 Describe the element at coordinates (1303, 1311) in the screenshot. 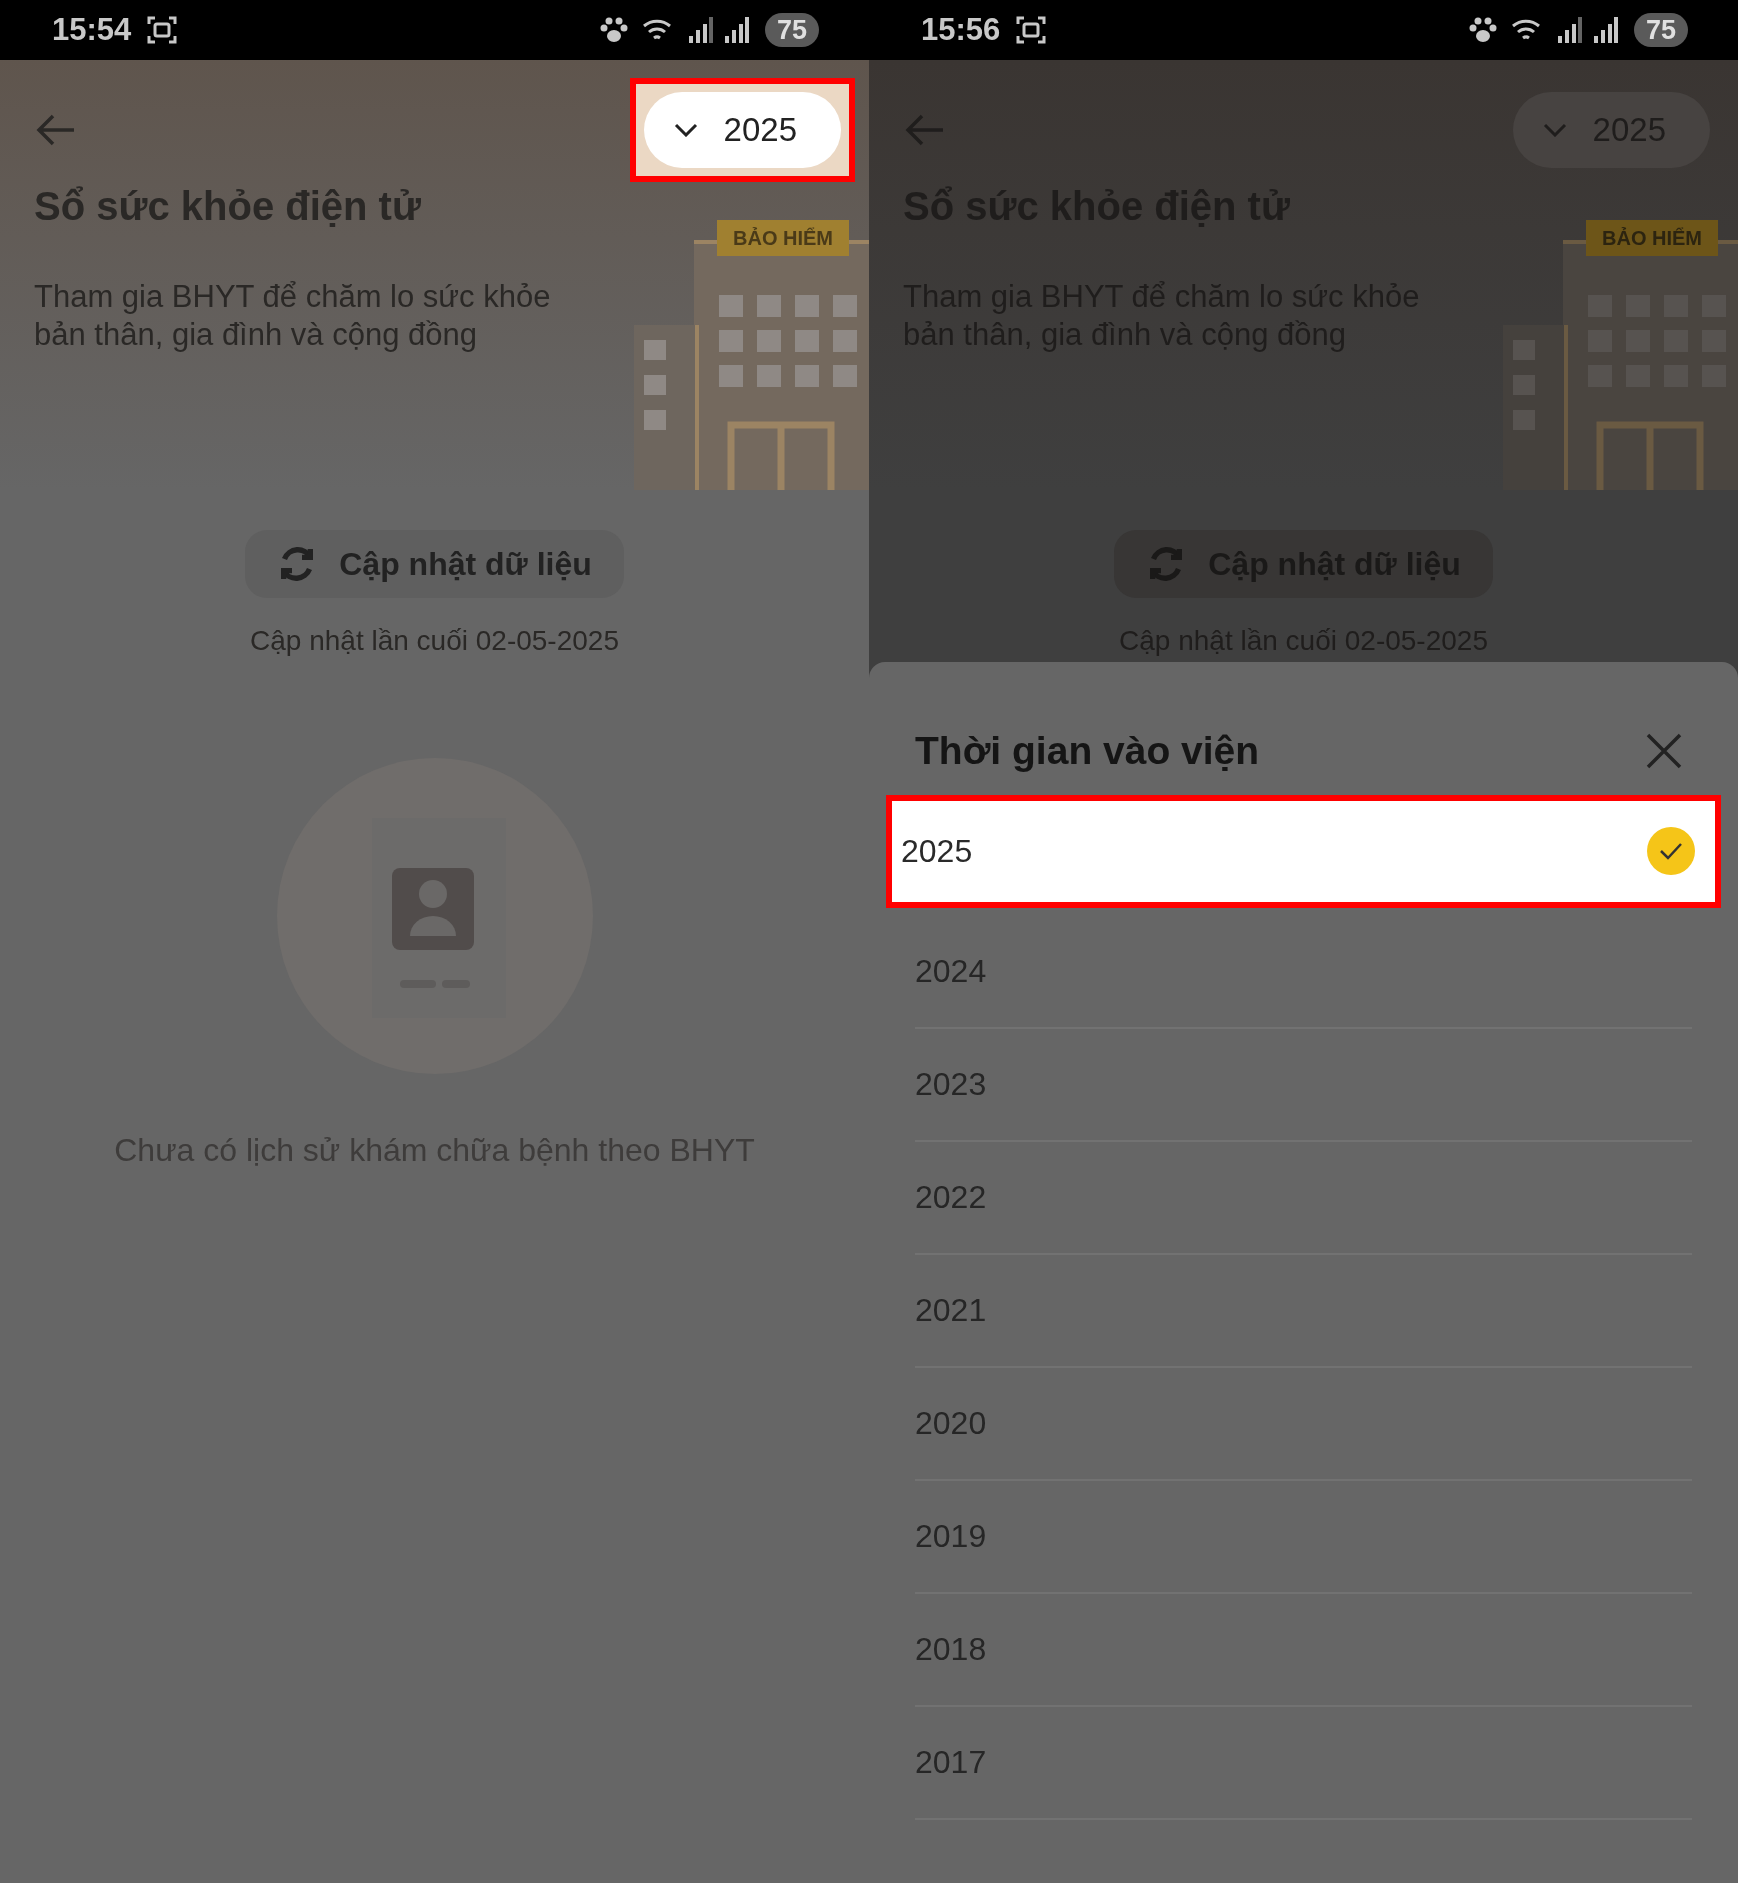

I see `year-option: 2021` at that location.